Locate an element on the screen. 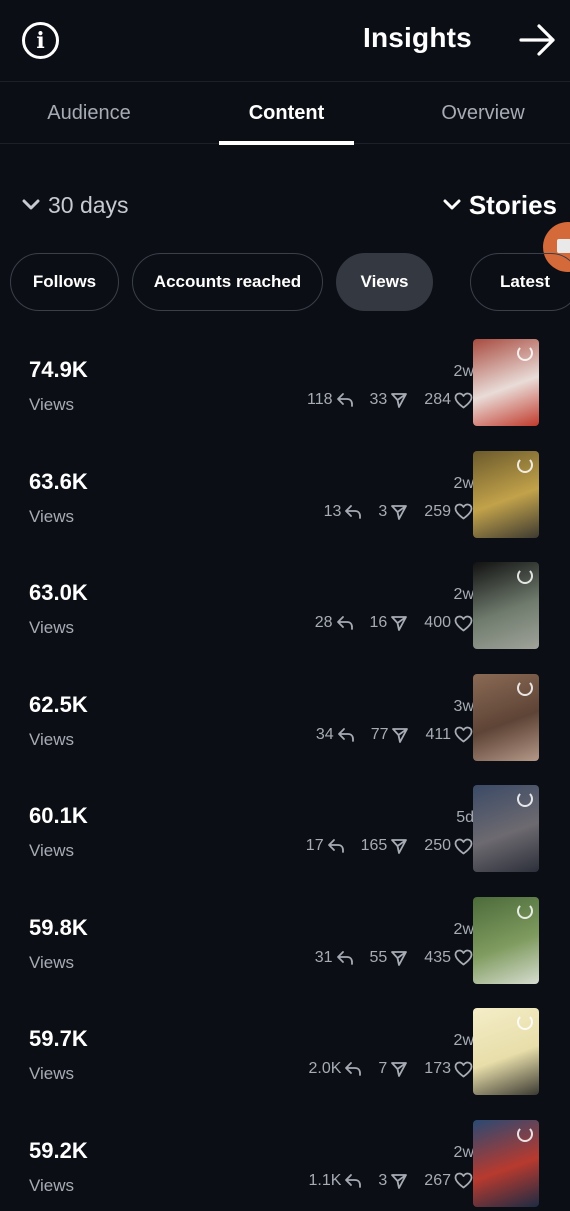  shares-count: 77 is located at coordinates (379, 734).